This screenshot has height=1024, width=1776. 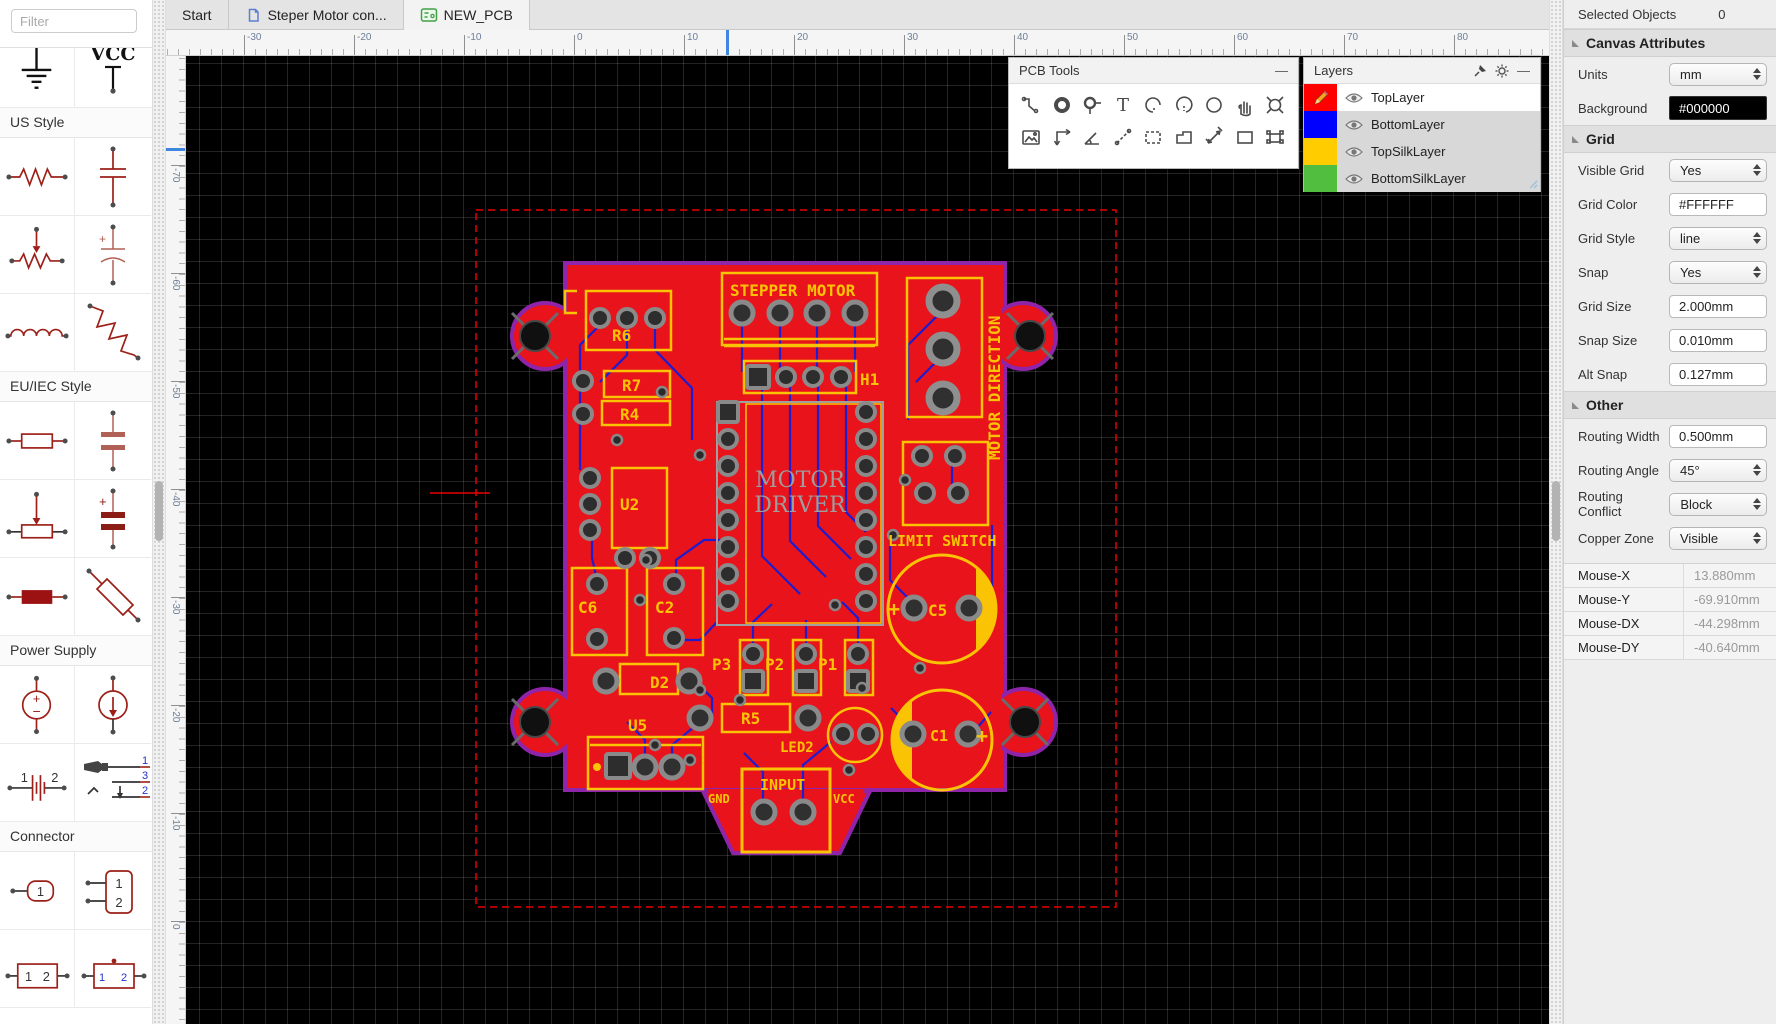 I want to click on component-potentiometer-us, so click(x=37, y=255).